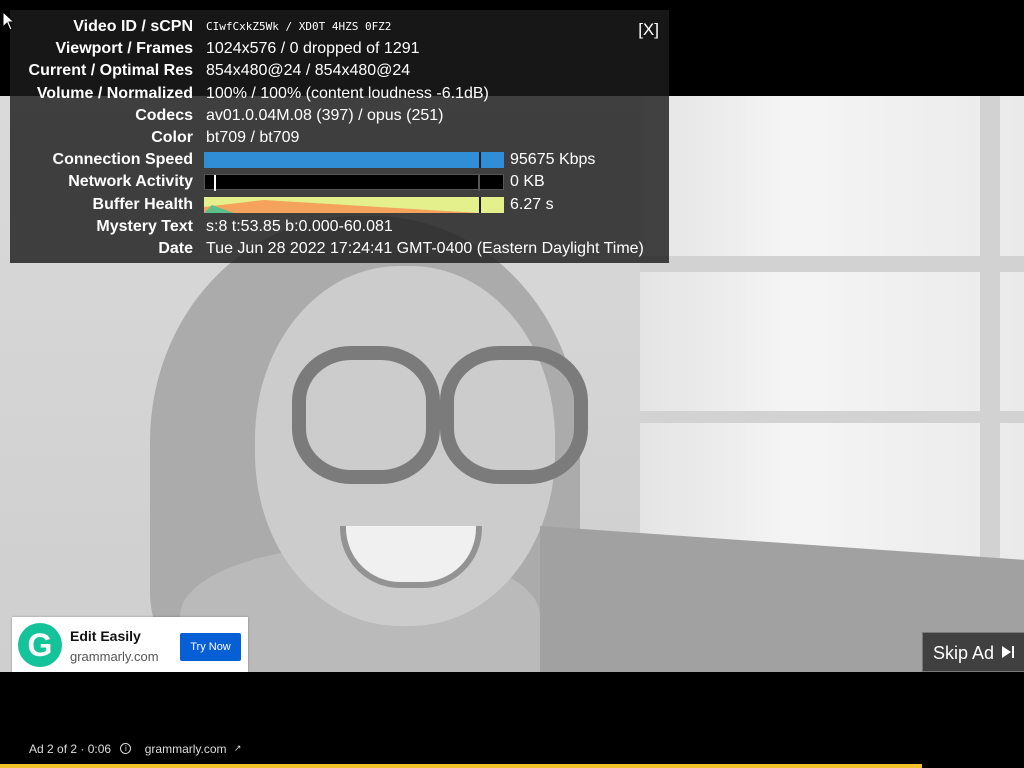 Image resolution: width=1024 pixels, height=768 pixels. I want to click on ad-info-bar: Ad 2 of 2 · 0:06 i grammarly.com ↗, so click(135, 748).